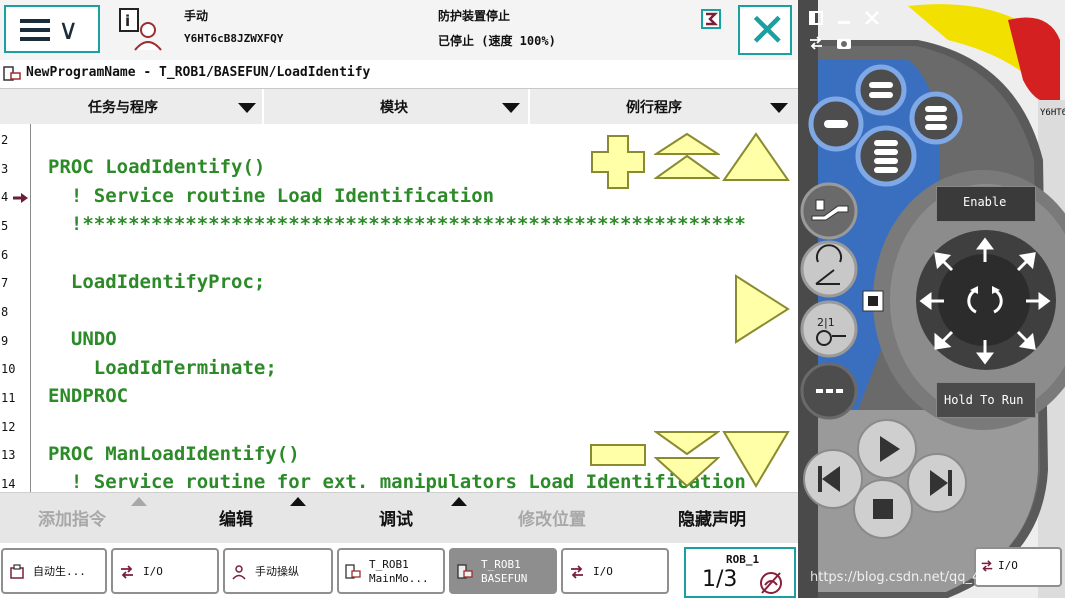 Image resolution: width=1065 pixels, height=598 pixels. I want to click on zoom-out-icon, so click(618, 455).